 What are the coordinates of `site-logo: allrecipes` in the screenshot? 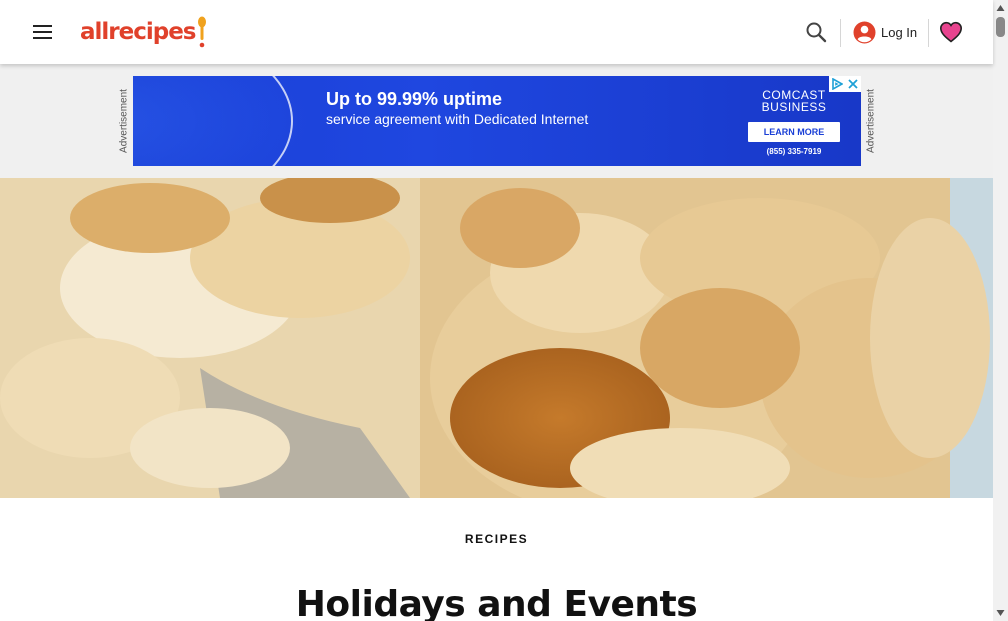 It's located at (143, 32).